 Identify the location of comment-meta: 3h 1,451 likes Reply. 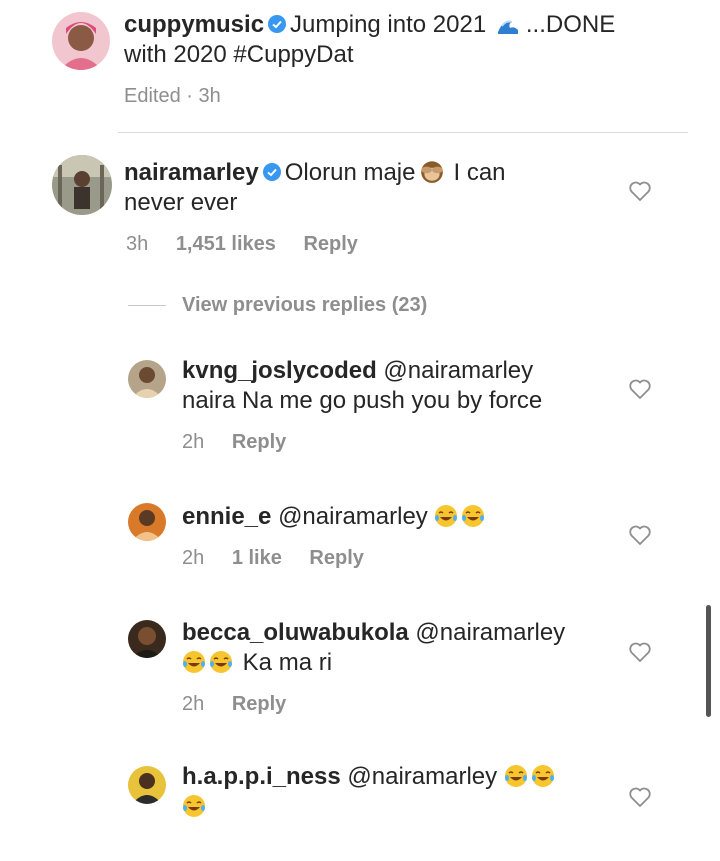
(253, 244).